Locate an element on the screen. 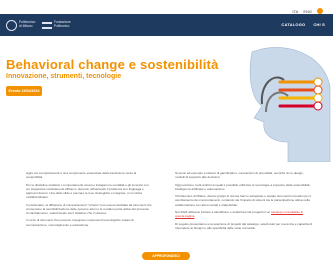 This screenshot has height=265, width=333. page-title: Behavioral change e sostenibilità is located at coordinates (112, 64).